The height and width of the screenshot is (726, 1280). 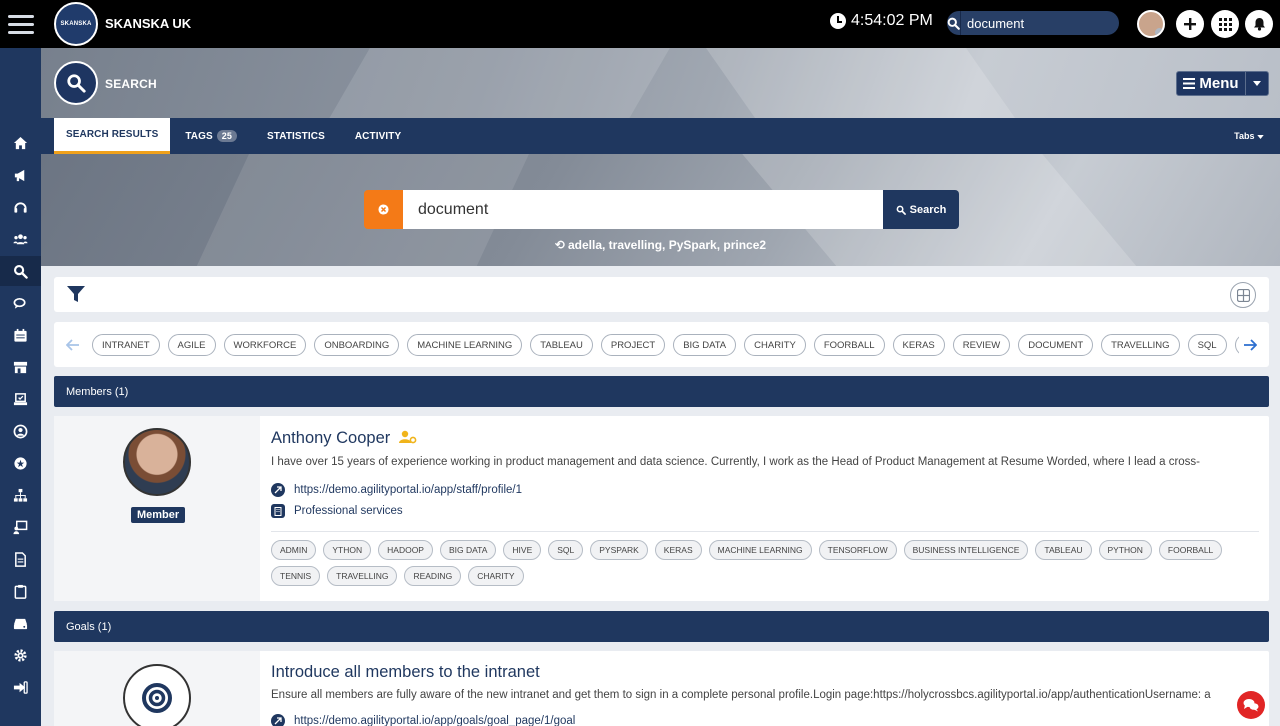 I want to click on member-tag-chip: TENSORFLOW, so click(x=857, y=550).